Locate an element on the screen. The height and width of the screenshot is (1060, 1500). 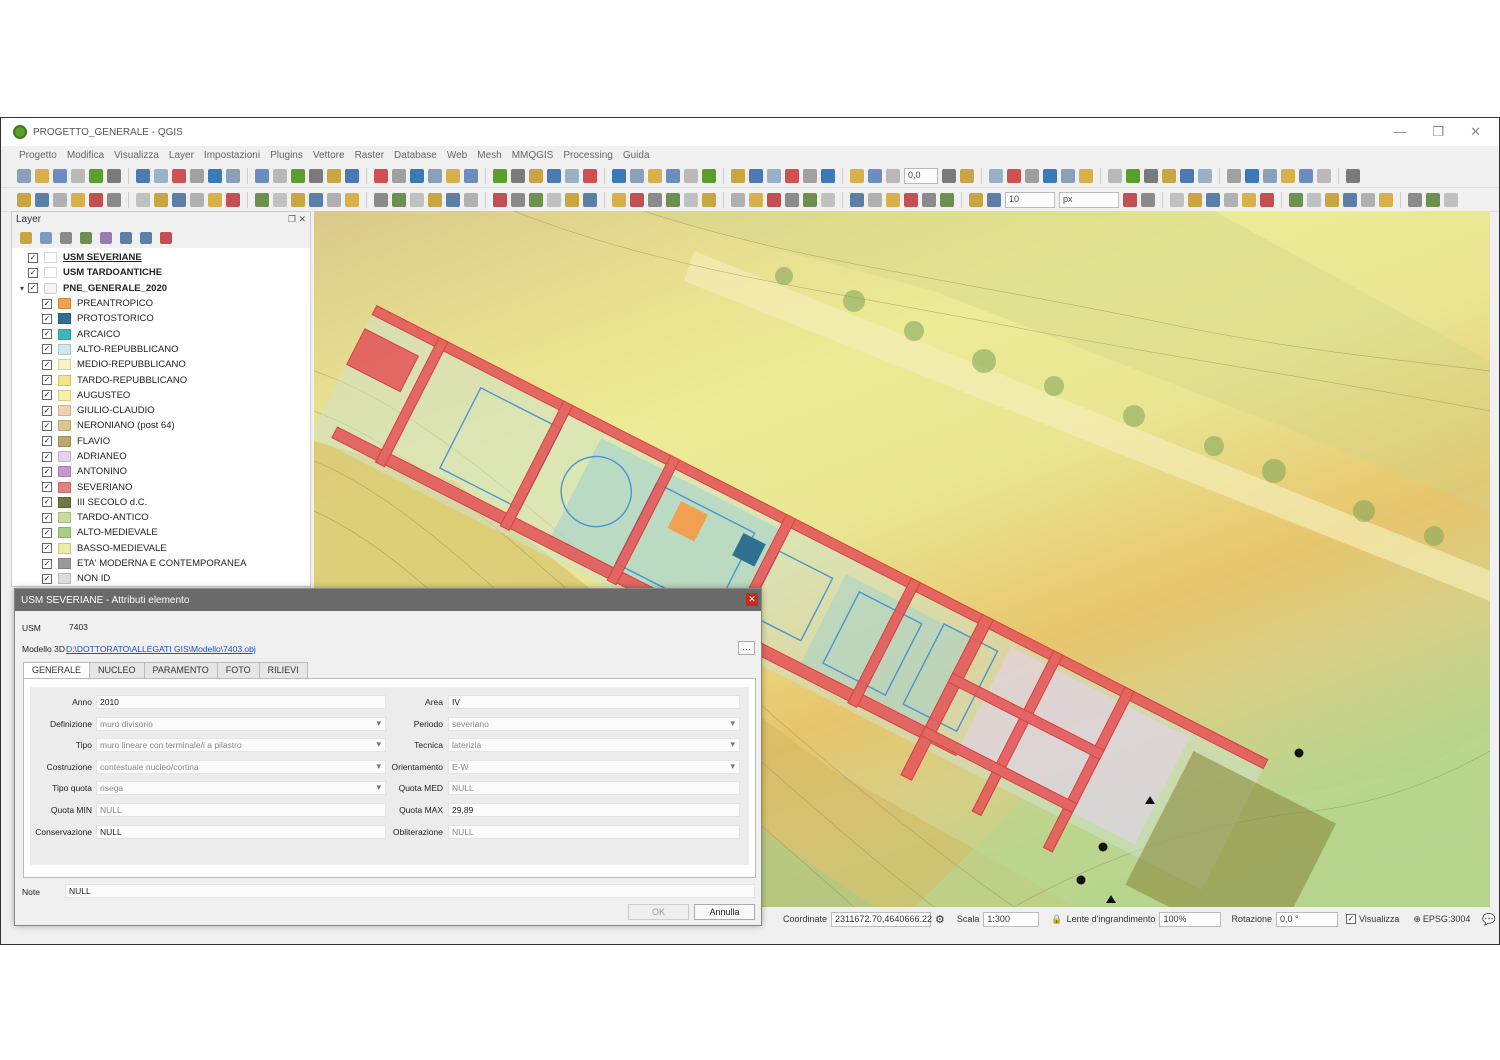
collapse-all-icon is located at coordinates (146, 238).